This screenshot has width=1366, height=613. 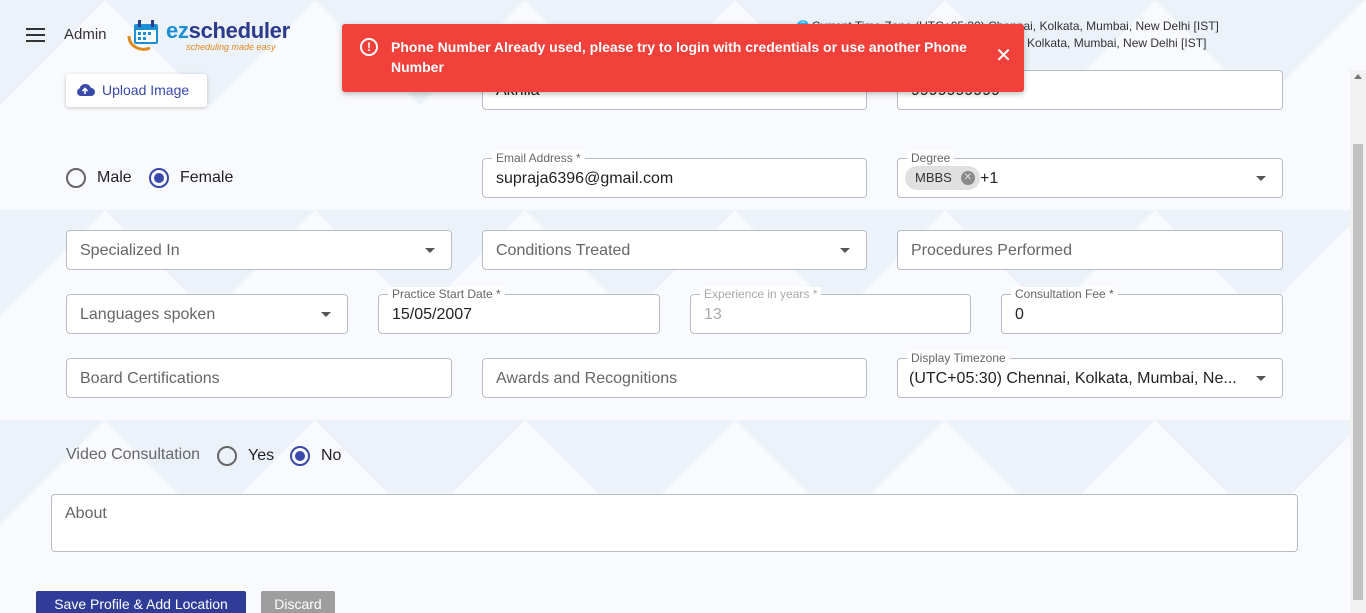 I want to click on video-yes-radio: Yes, so click(x=245, y=456).